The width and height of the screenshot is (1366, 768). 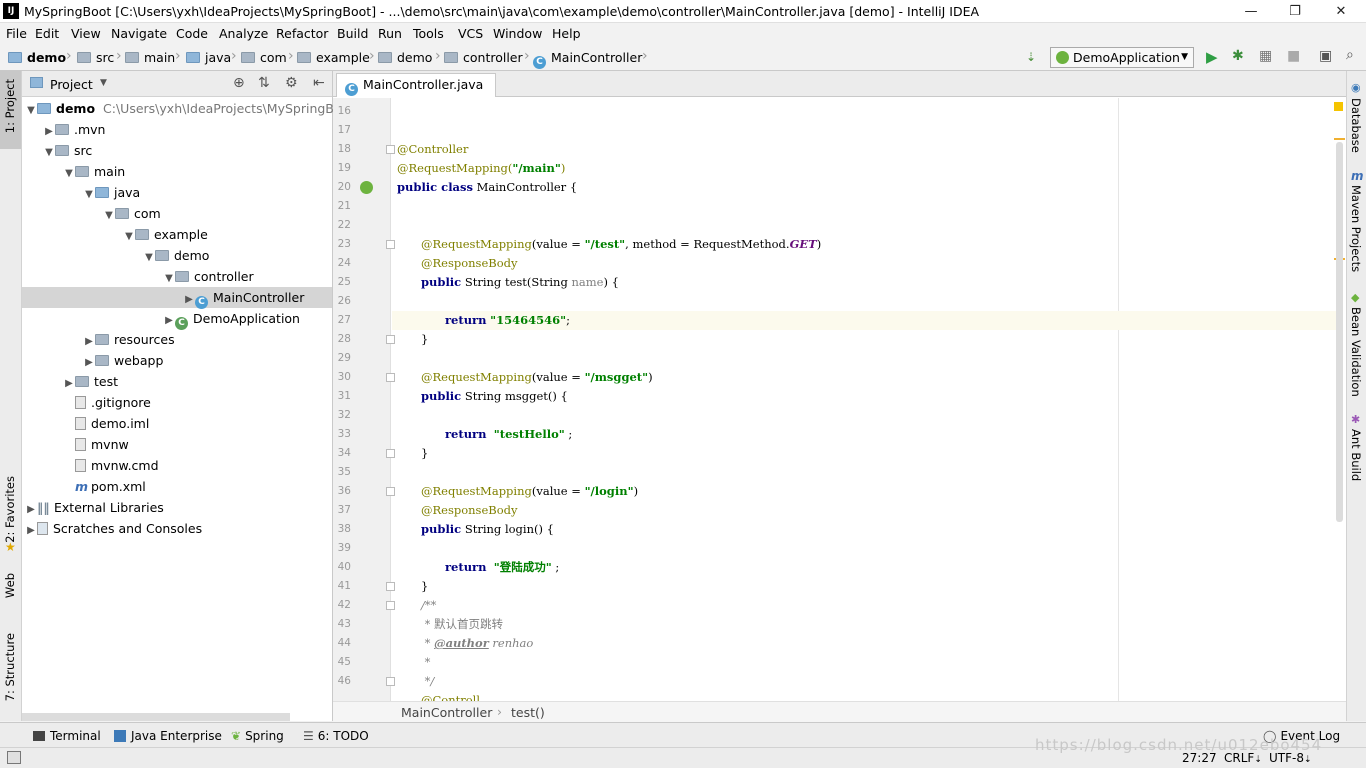 I want to click on tree-item-mvnw-cmd: mvnw.cmd, so click(x=177, y=465).